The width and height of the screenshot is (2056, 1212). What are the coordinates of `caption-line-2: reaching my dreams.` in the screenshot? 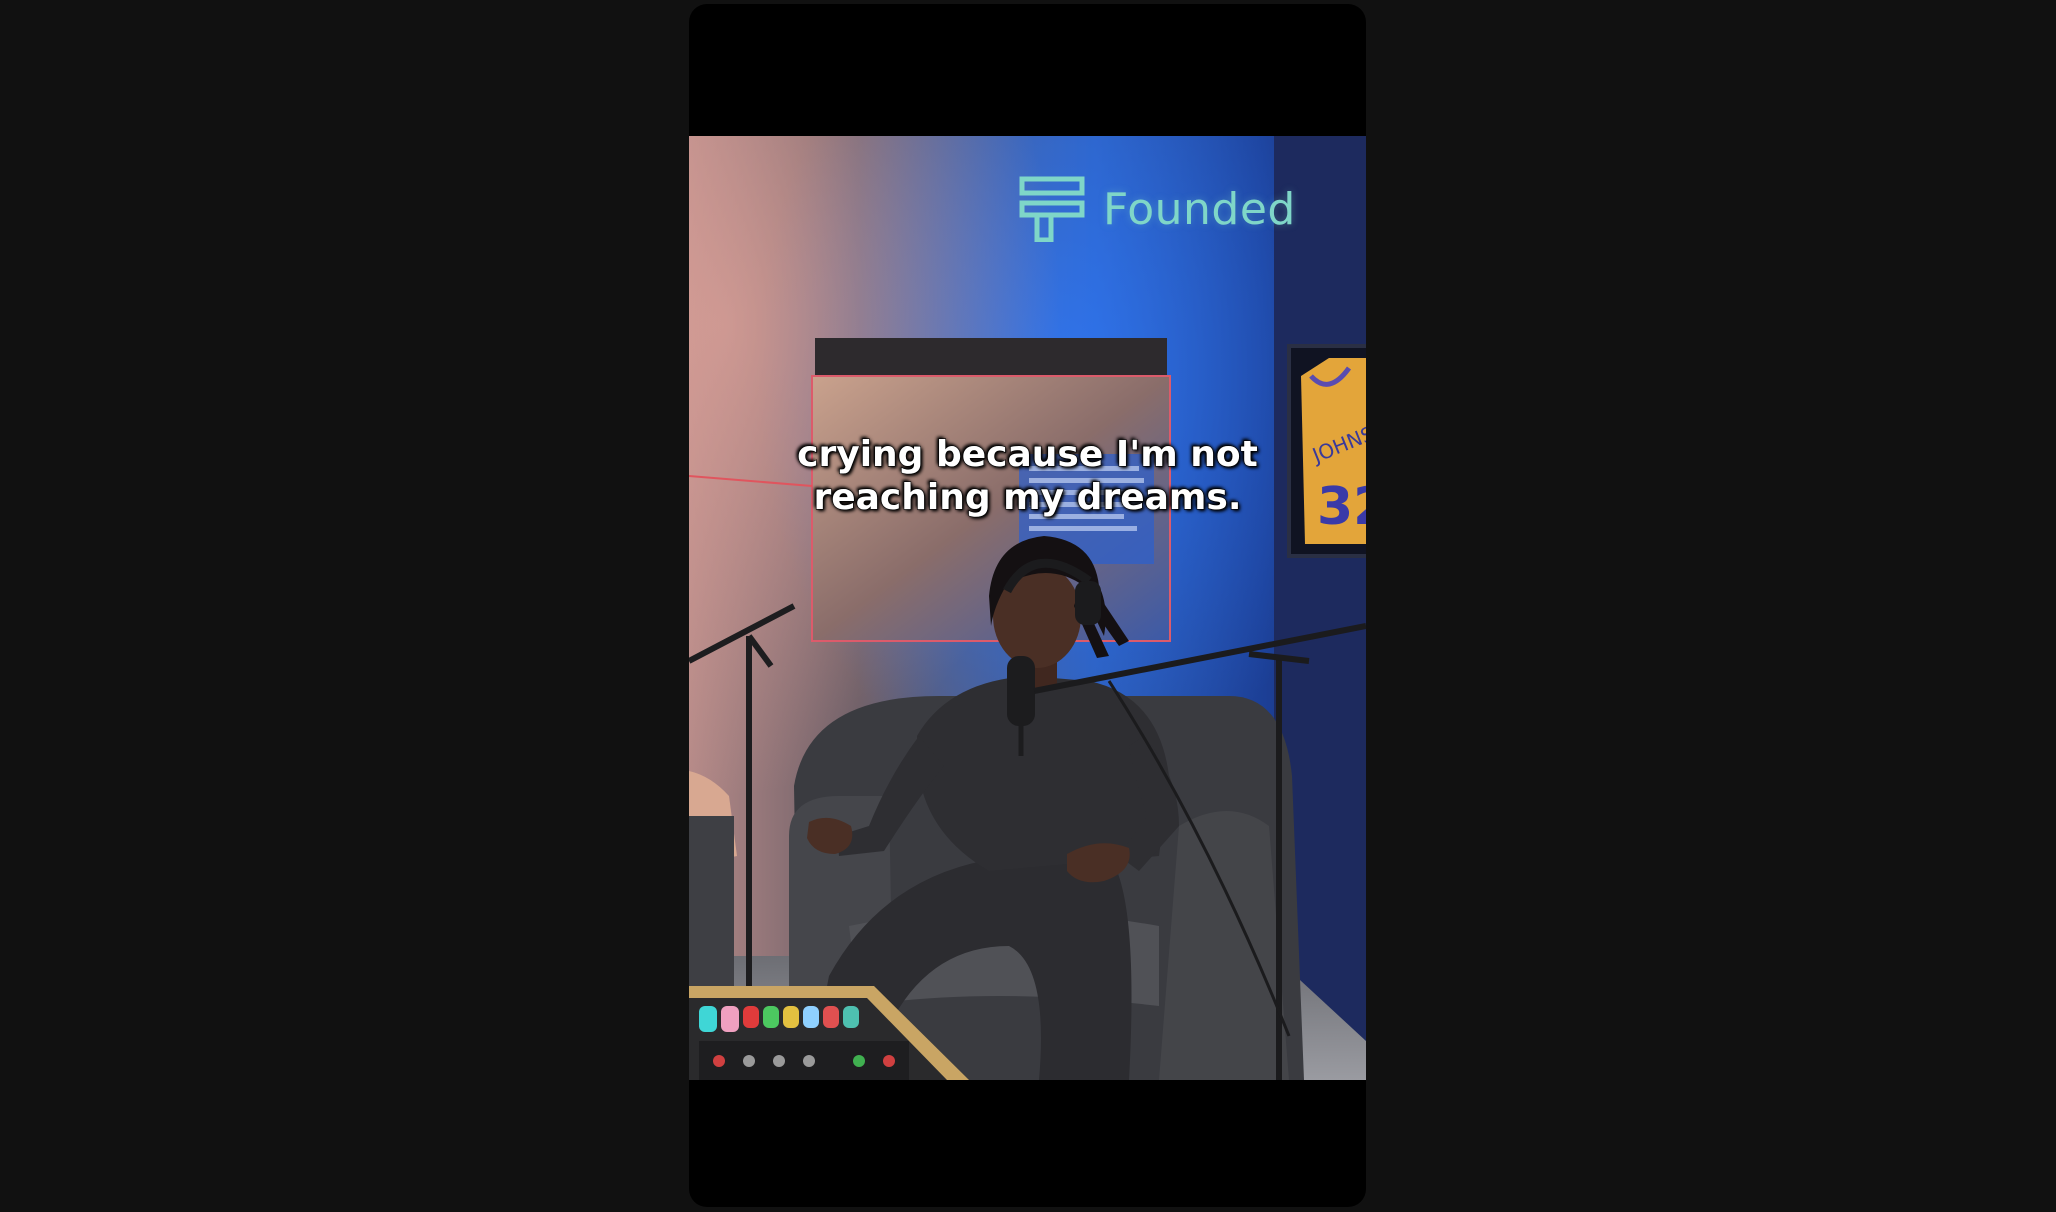 It's located at (1027, 497).